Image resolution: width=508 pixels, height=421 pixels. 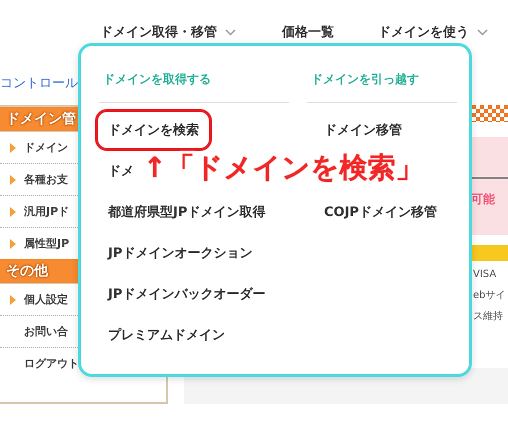 I want to click on sidebar-item: 汎用JPド, so click(x=47, y=211).